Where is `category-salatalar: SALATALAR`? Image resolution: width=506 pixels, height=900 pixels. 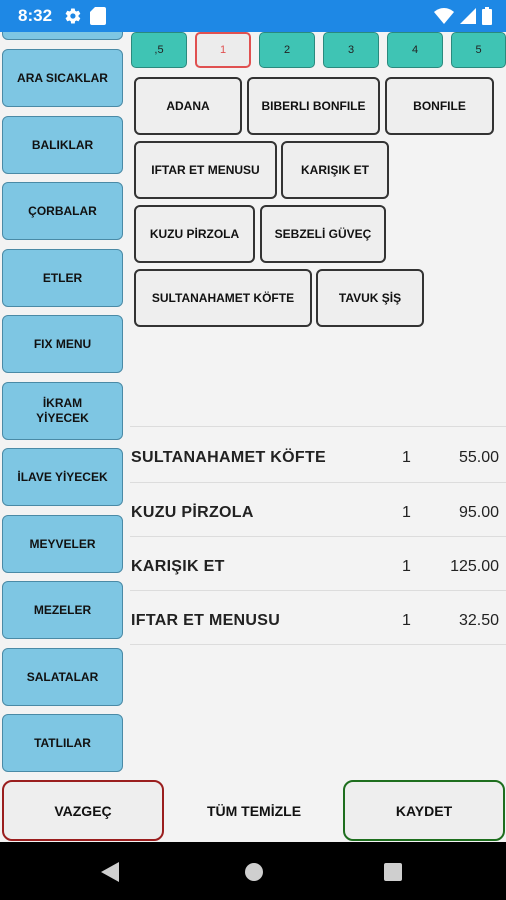 category-salatalar: SALATALAR is located at coordinates (62, 677).